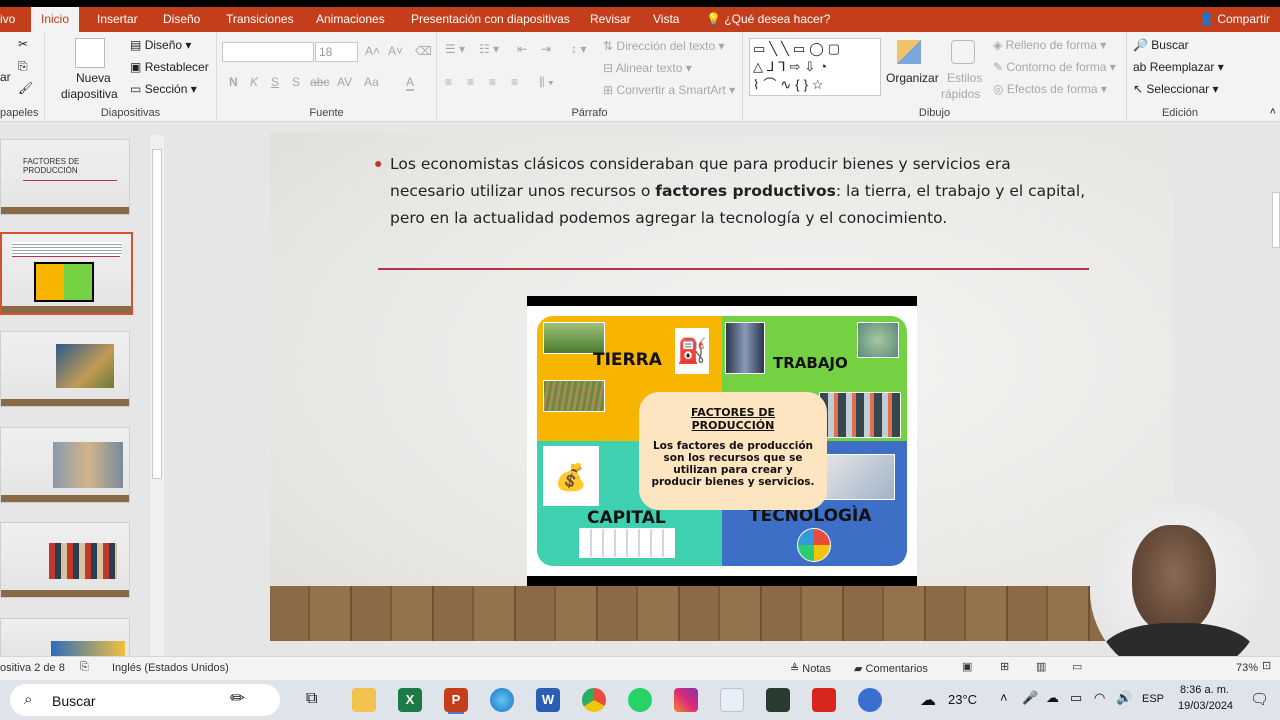  Describe the element at coordinates (1161, 45) in the screenshot. I see `find-button: 🔎 Buscar` at that location.